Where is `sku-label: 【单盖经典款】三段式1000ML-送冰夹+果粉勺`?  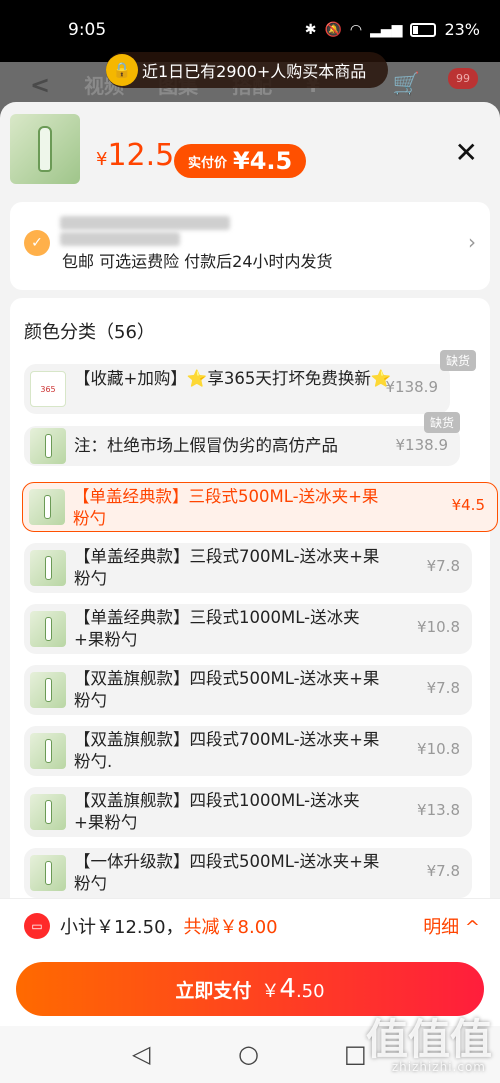
sku-label: 【单盖经典款】三段式1000ML-送冰夹+果粉勺 is located at coordinates (217, 628).